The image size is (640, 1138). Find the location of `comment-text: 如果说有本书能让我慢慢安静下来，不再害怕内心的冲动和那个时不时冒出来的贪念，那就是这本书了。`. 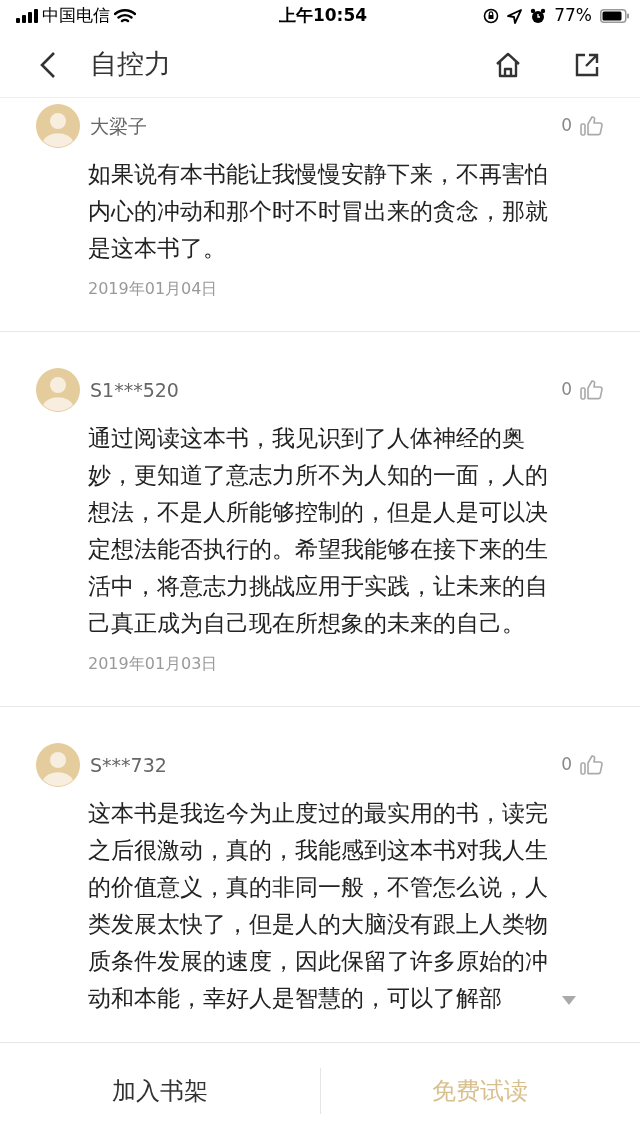

comment-text: 如果说有本书能让我慢慢安静下来，不再害怕内心的冲动和那个时不时冒出来的贪念，那就是这本书了。 is located at coordinates (318, 211).